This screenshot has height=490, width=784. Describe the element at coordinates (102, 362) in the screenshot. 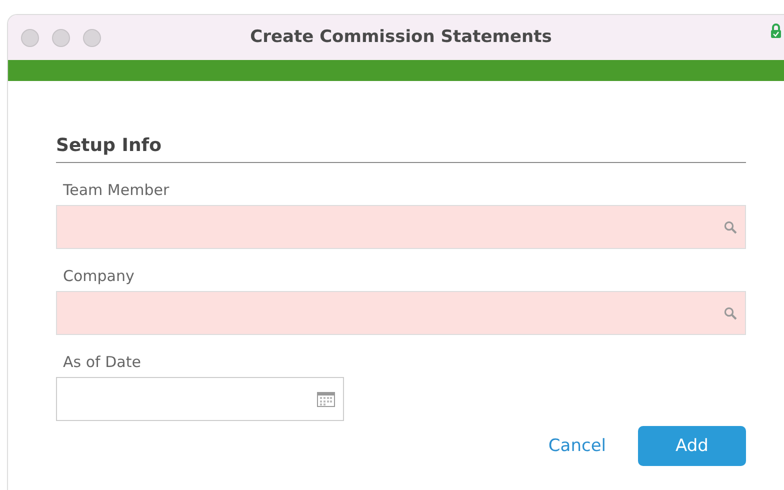

I see `field-label: As of Date` at that location.